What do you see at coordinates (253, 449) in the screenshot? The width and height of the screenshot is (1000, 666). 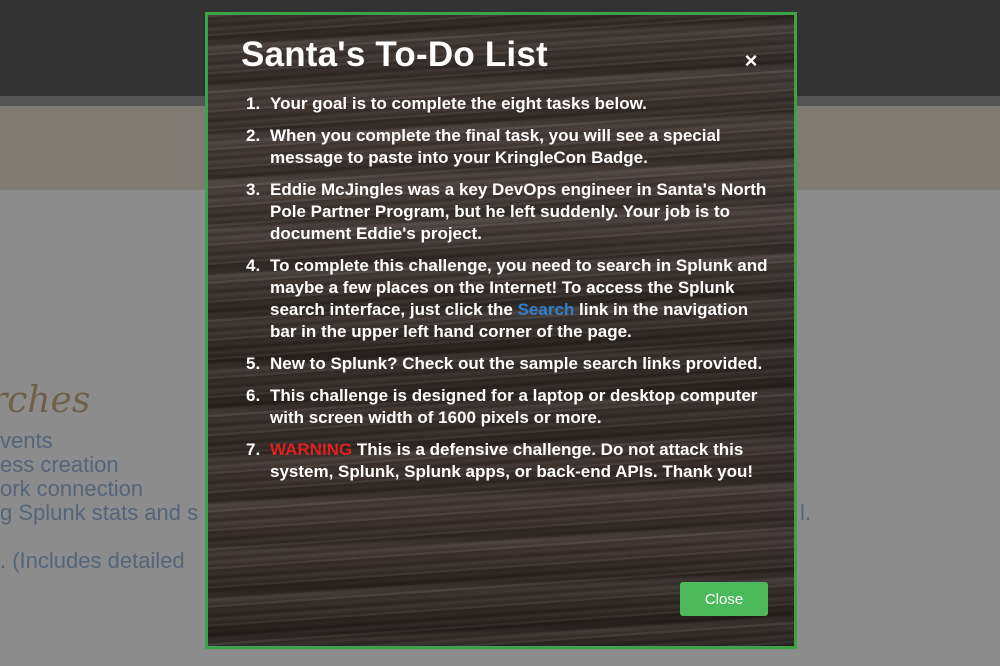 I see `item-number: 7.` at bounding box center [253, 449].